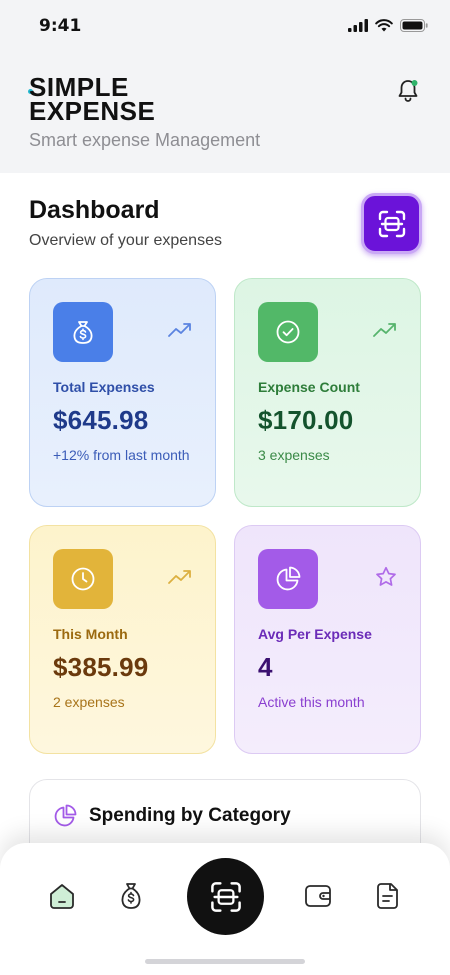  Describe the element at coordinates (83, 579) in the screenshot. I see `clock-icon` at that location.